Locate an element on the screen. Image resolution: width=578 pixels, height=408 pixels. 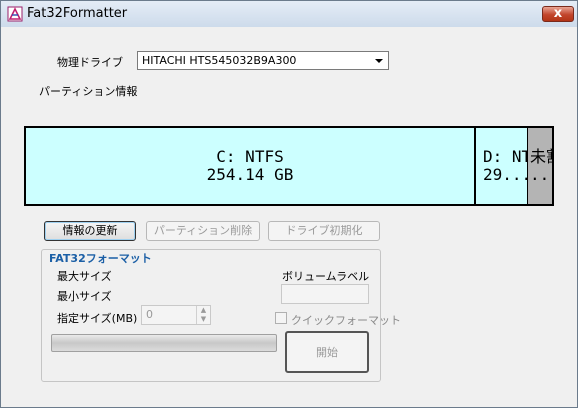
min-size-label: 最小サイズ is located at coordinates (84, 296).